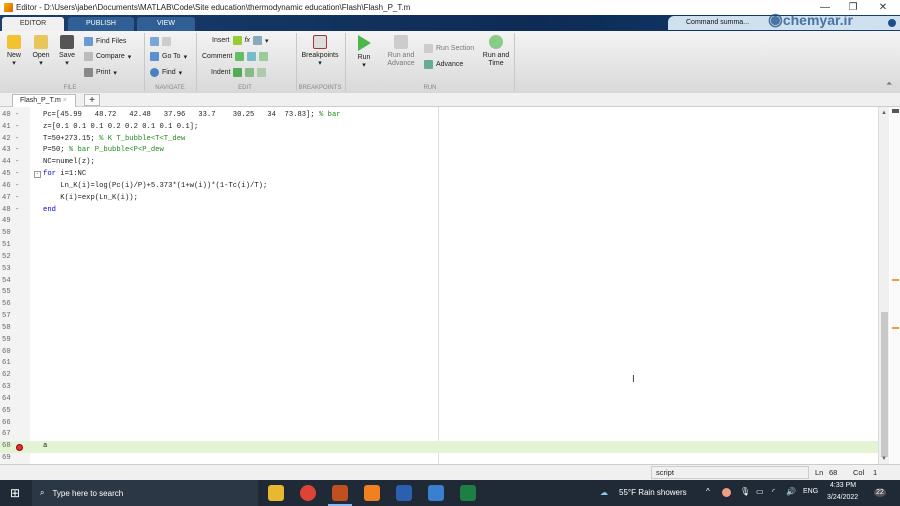 This screenshot has height=506, width=900. Describe the element at coordinates (439, 246) in the screenshot. I see `code-line: 51` at that location.